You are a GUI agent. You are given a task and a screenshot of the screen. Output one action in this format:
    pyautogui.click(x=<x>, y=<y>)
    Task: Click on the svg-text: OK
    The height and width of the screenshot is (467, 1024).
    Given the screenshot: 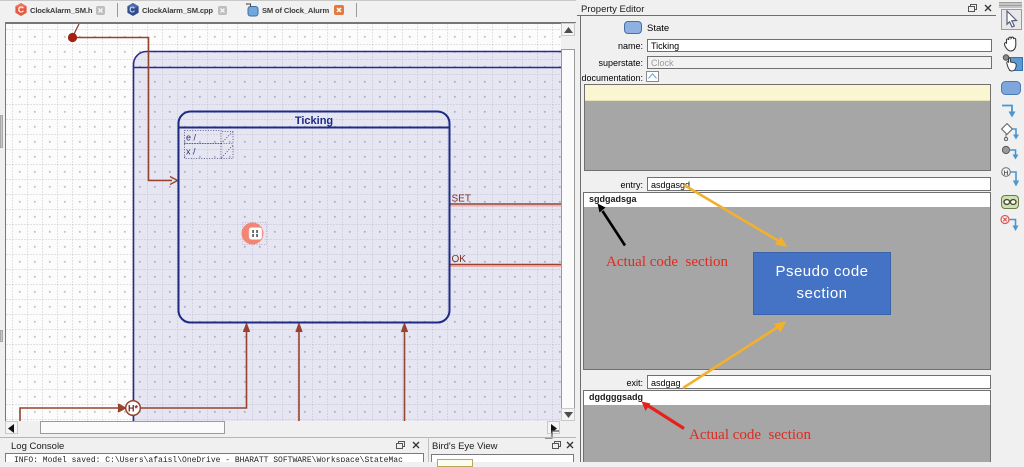 What is the action you would take?
    pyautogui.click(x=459, y=259)
    